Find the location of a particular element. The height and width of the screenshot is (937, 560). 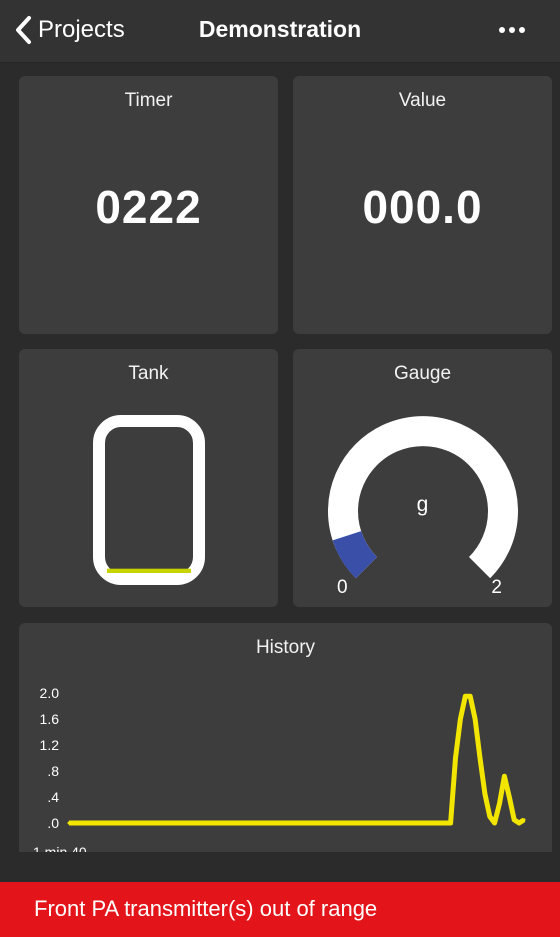

alert-banner: Front PA transmitter(s) out of range is located at coordinates (280, 909).